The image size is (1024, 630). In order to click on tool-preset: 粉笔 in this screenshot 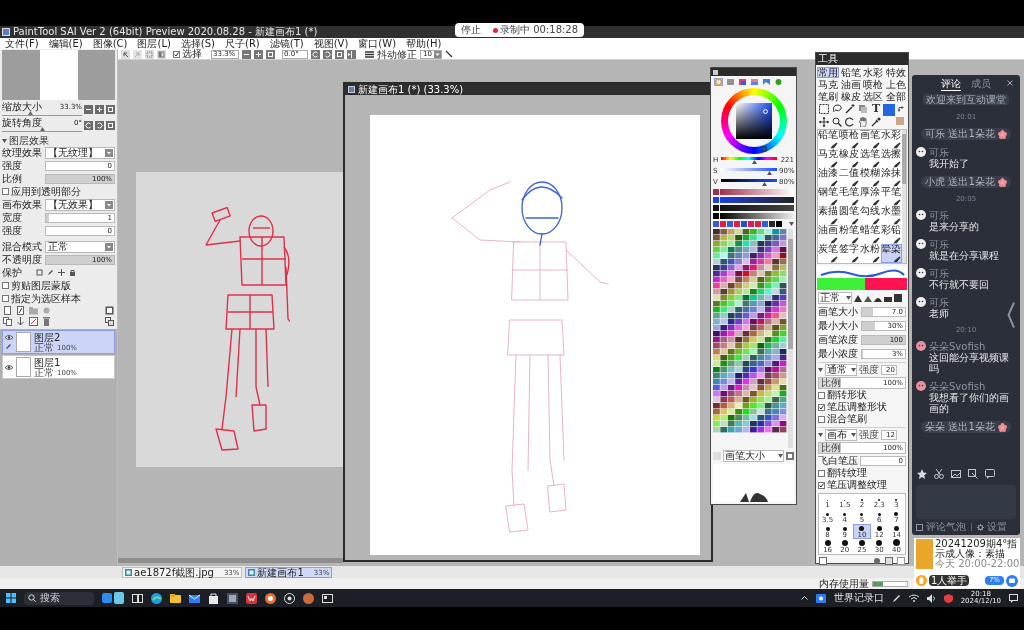, I will do `click(849, 234)`.